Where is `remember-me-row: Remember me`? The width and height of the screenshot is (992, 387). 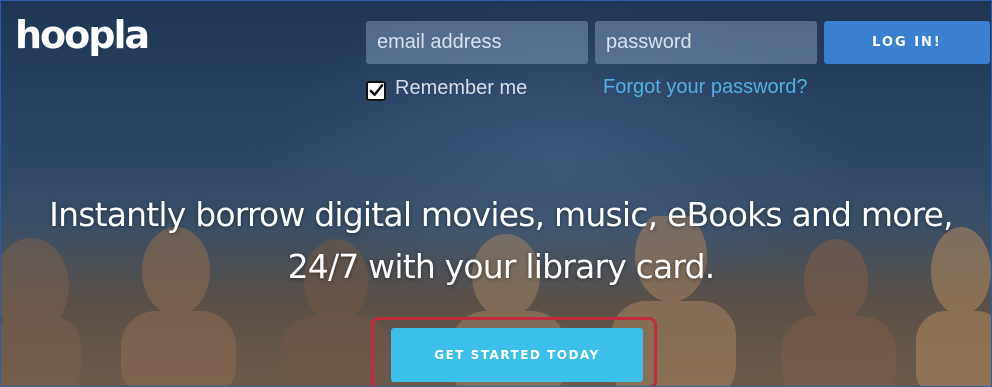 remember-me-row: Remember me is located at coordinates (446, 88).